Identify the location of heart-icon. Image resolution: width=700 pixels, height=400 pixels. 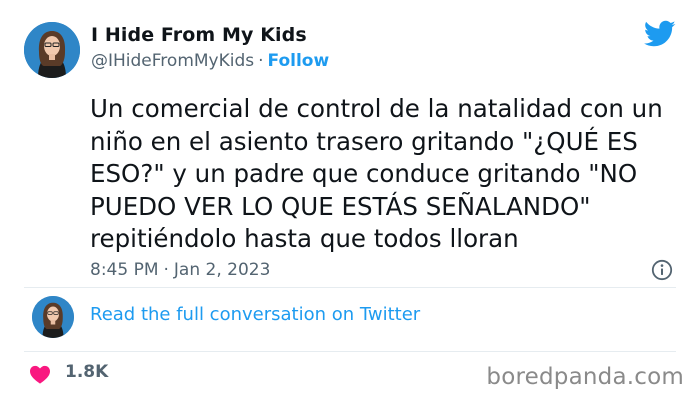
(40, 374).